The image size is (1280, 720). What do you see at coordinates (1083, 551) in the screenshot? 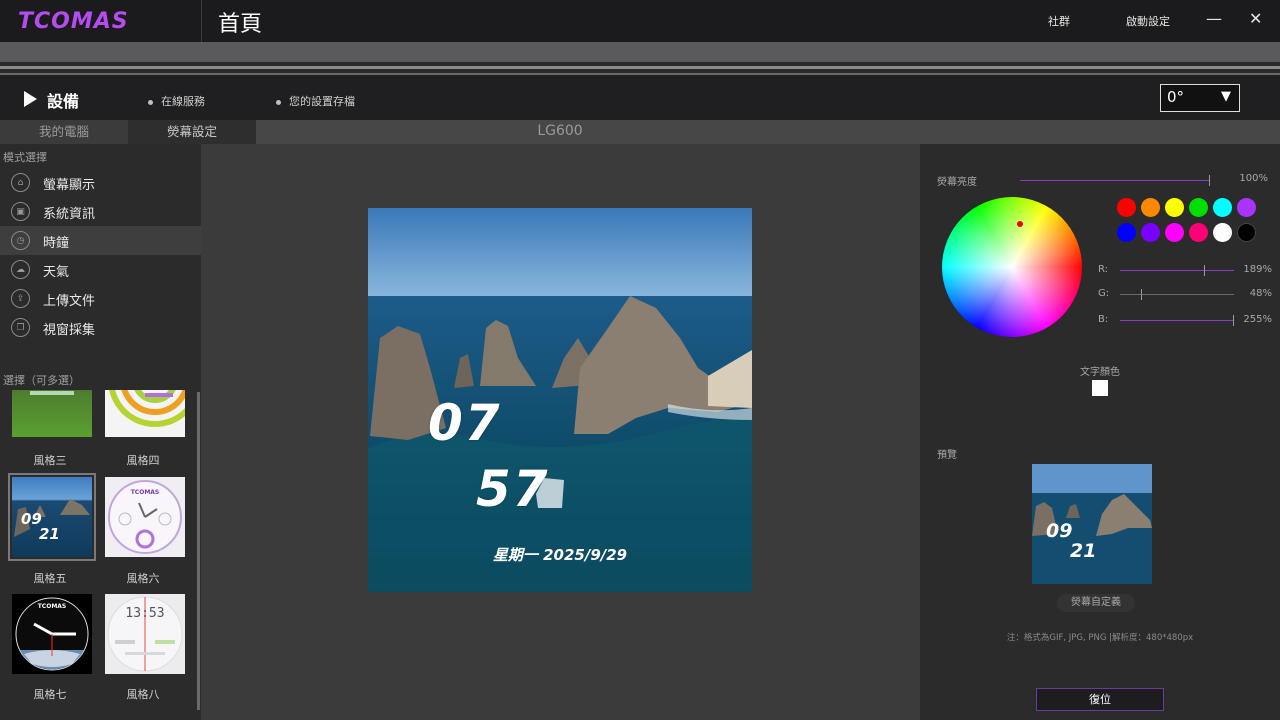
I see `small-preview-minute: 21` at bounding box center [1083, 551].